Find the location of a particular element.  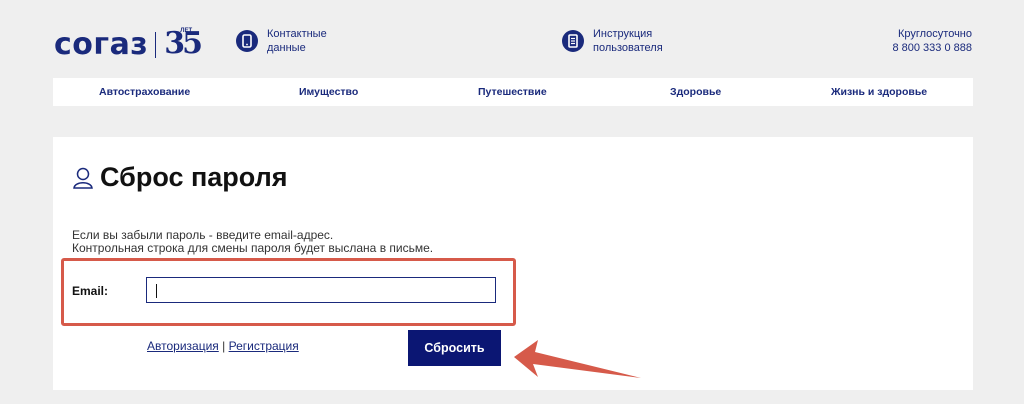

pointer-arrow-icon is located at coordinates (577, 359).